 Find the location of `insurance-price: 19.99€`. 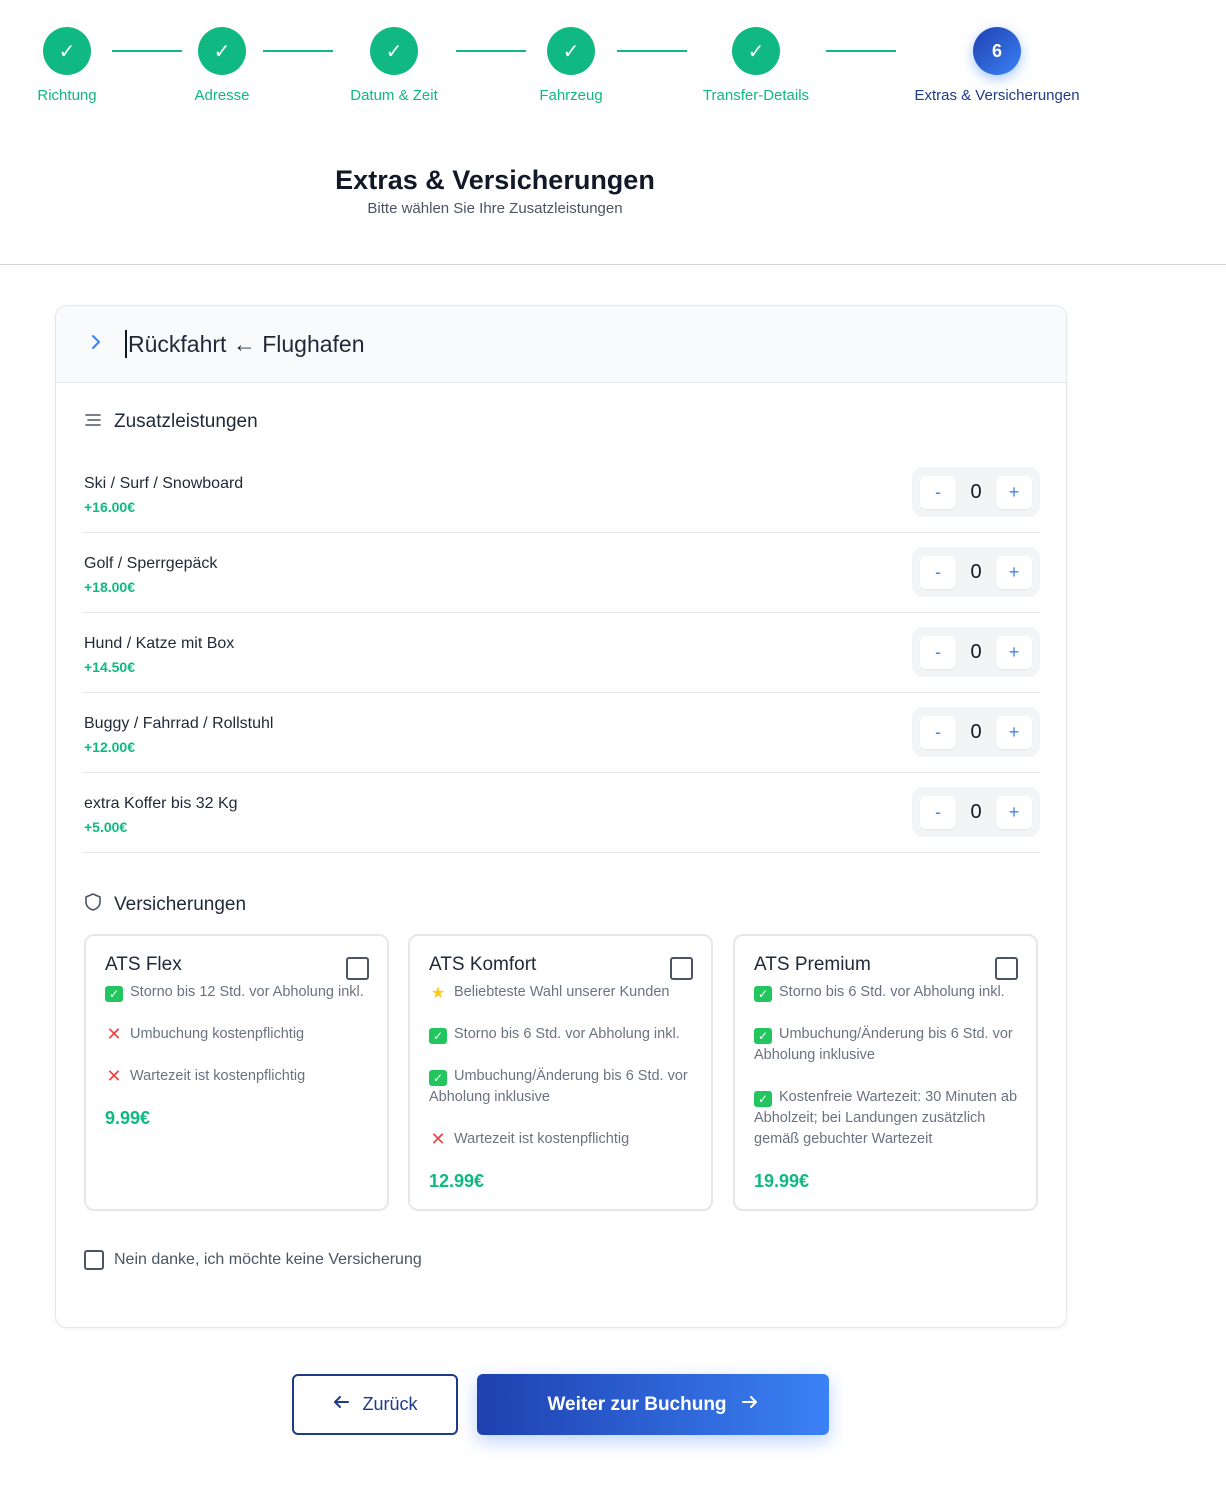

insurance-price: 19.99€ is located at coordinates (782, 1181).